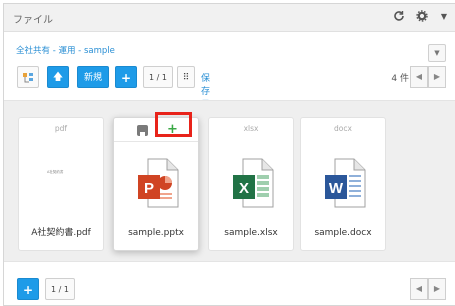 This screenshot has width=455, height=306. I want to click on pdf-preview: A社契約書, so click(55, 172).